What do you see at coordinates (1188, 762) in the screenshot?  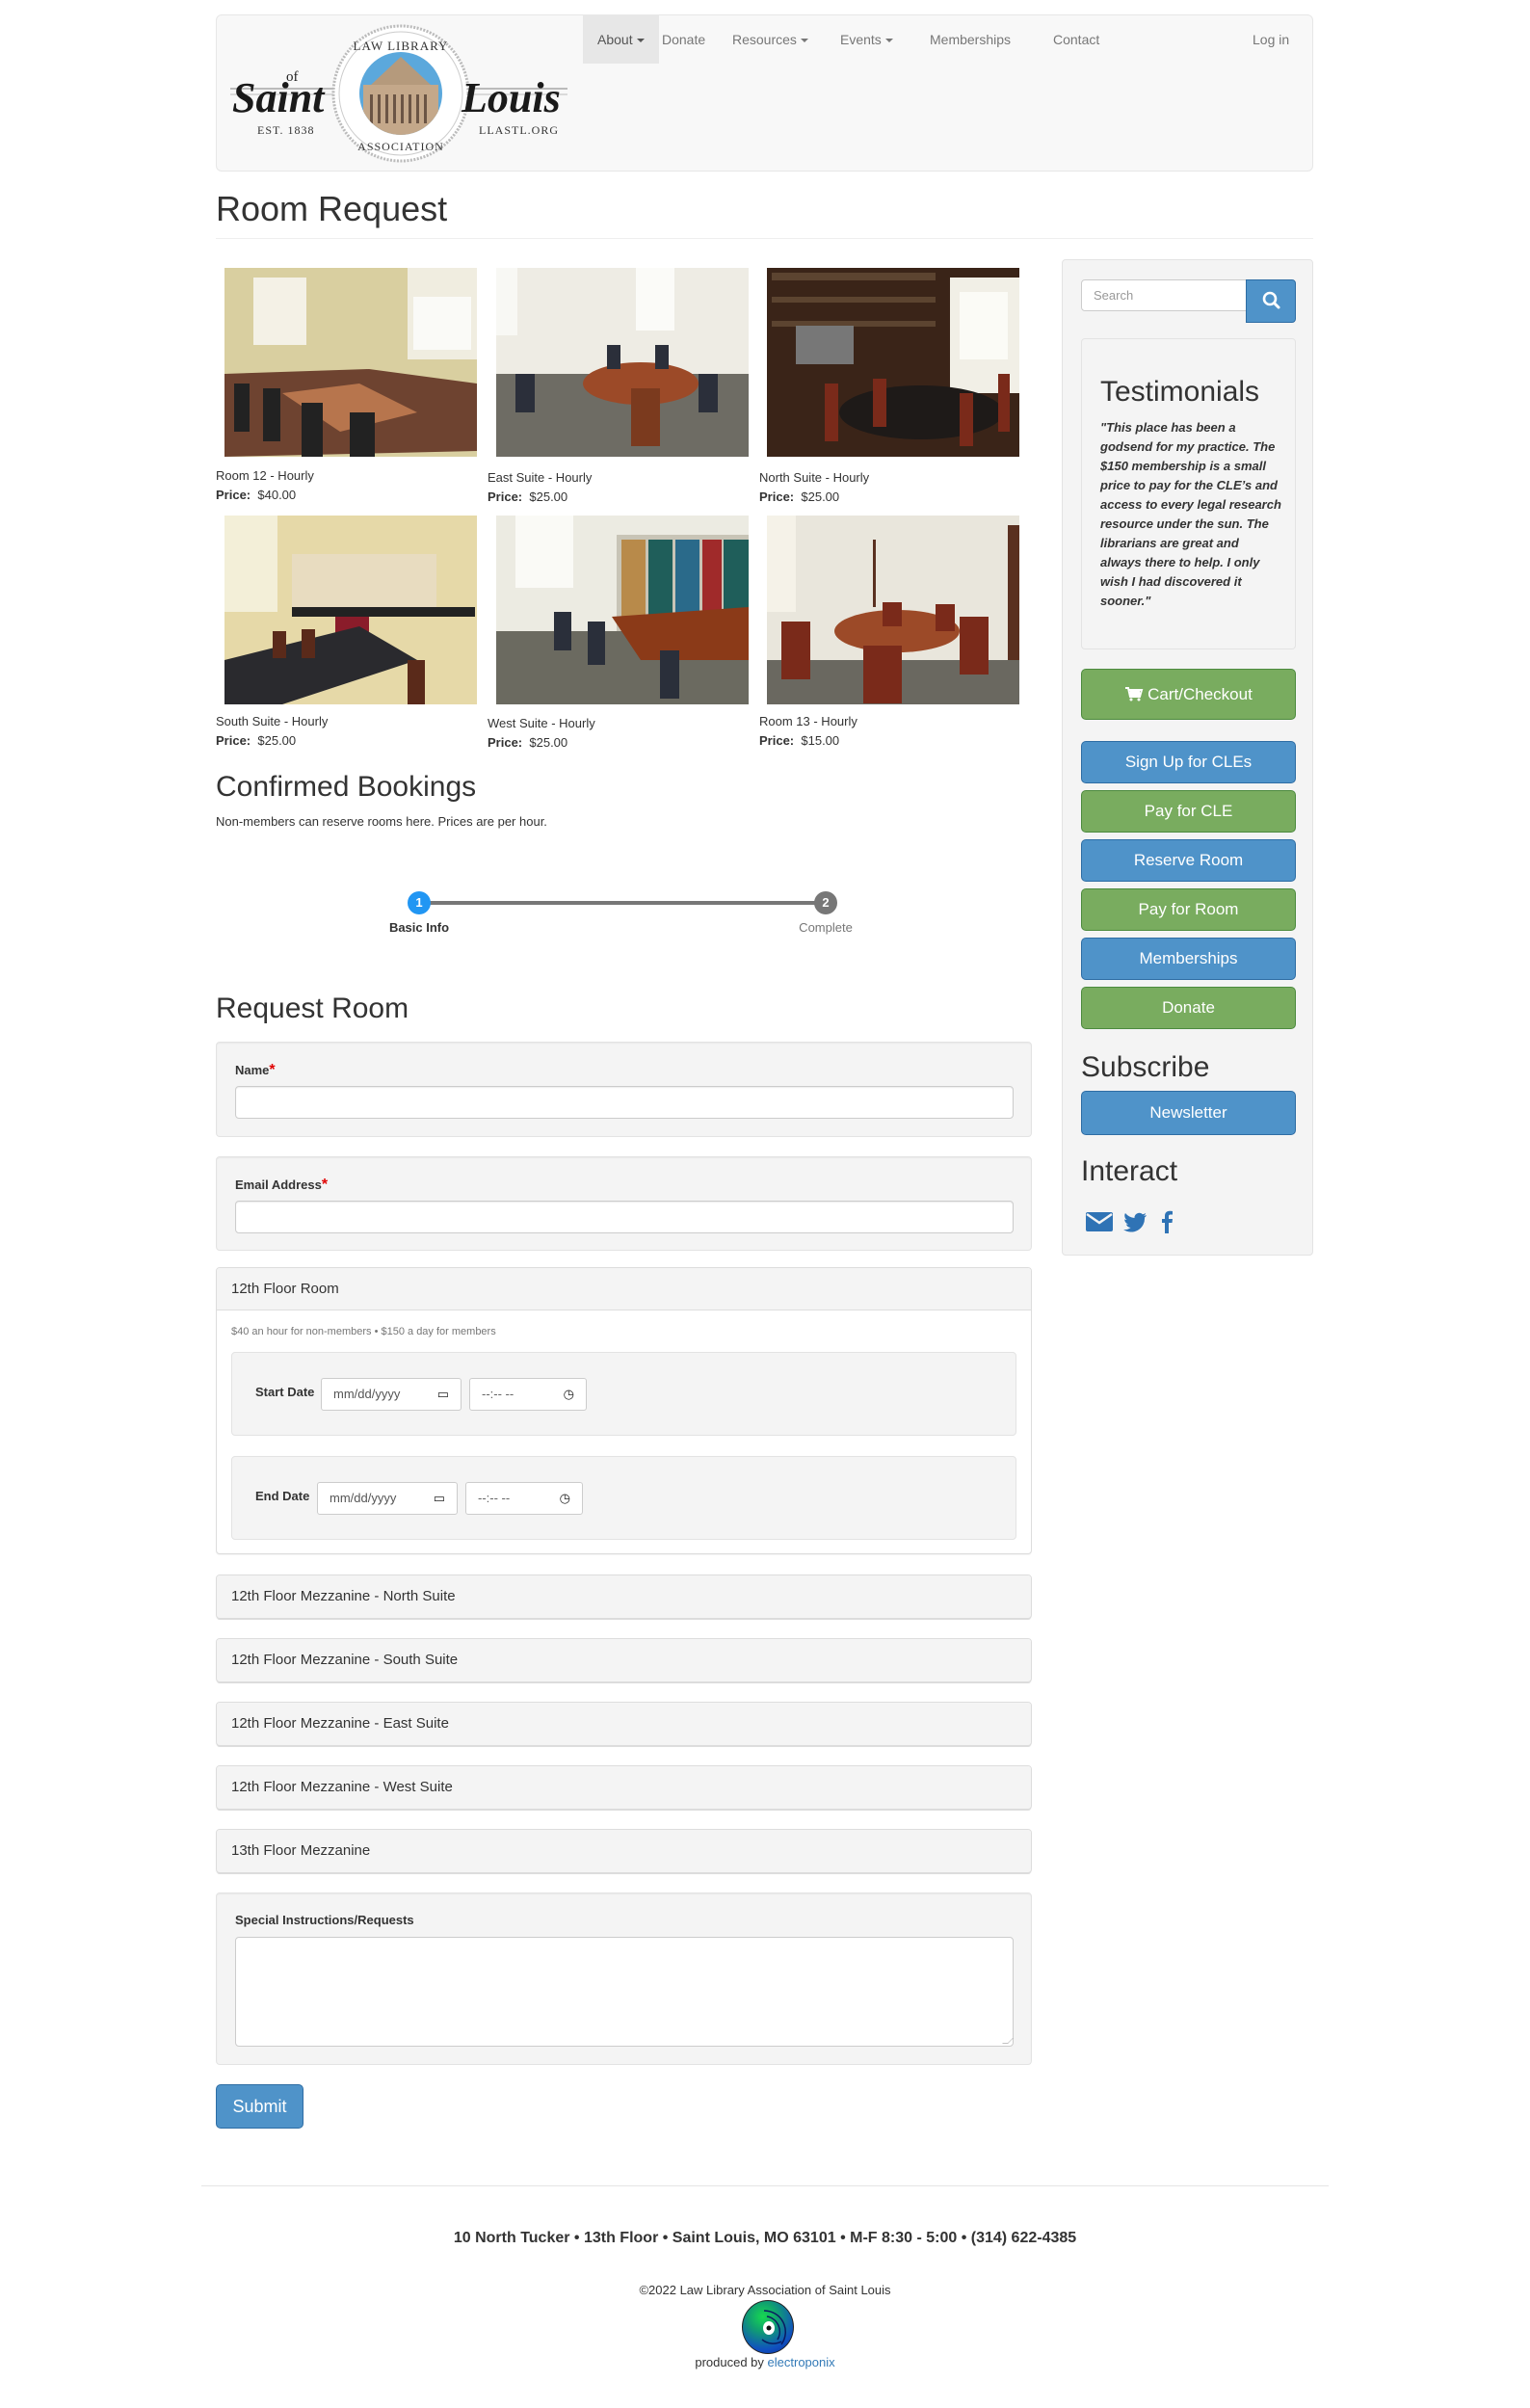 I see `sign-up-cles-button: Sign Up for CLEs` at bounding box center [1188, 762].